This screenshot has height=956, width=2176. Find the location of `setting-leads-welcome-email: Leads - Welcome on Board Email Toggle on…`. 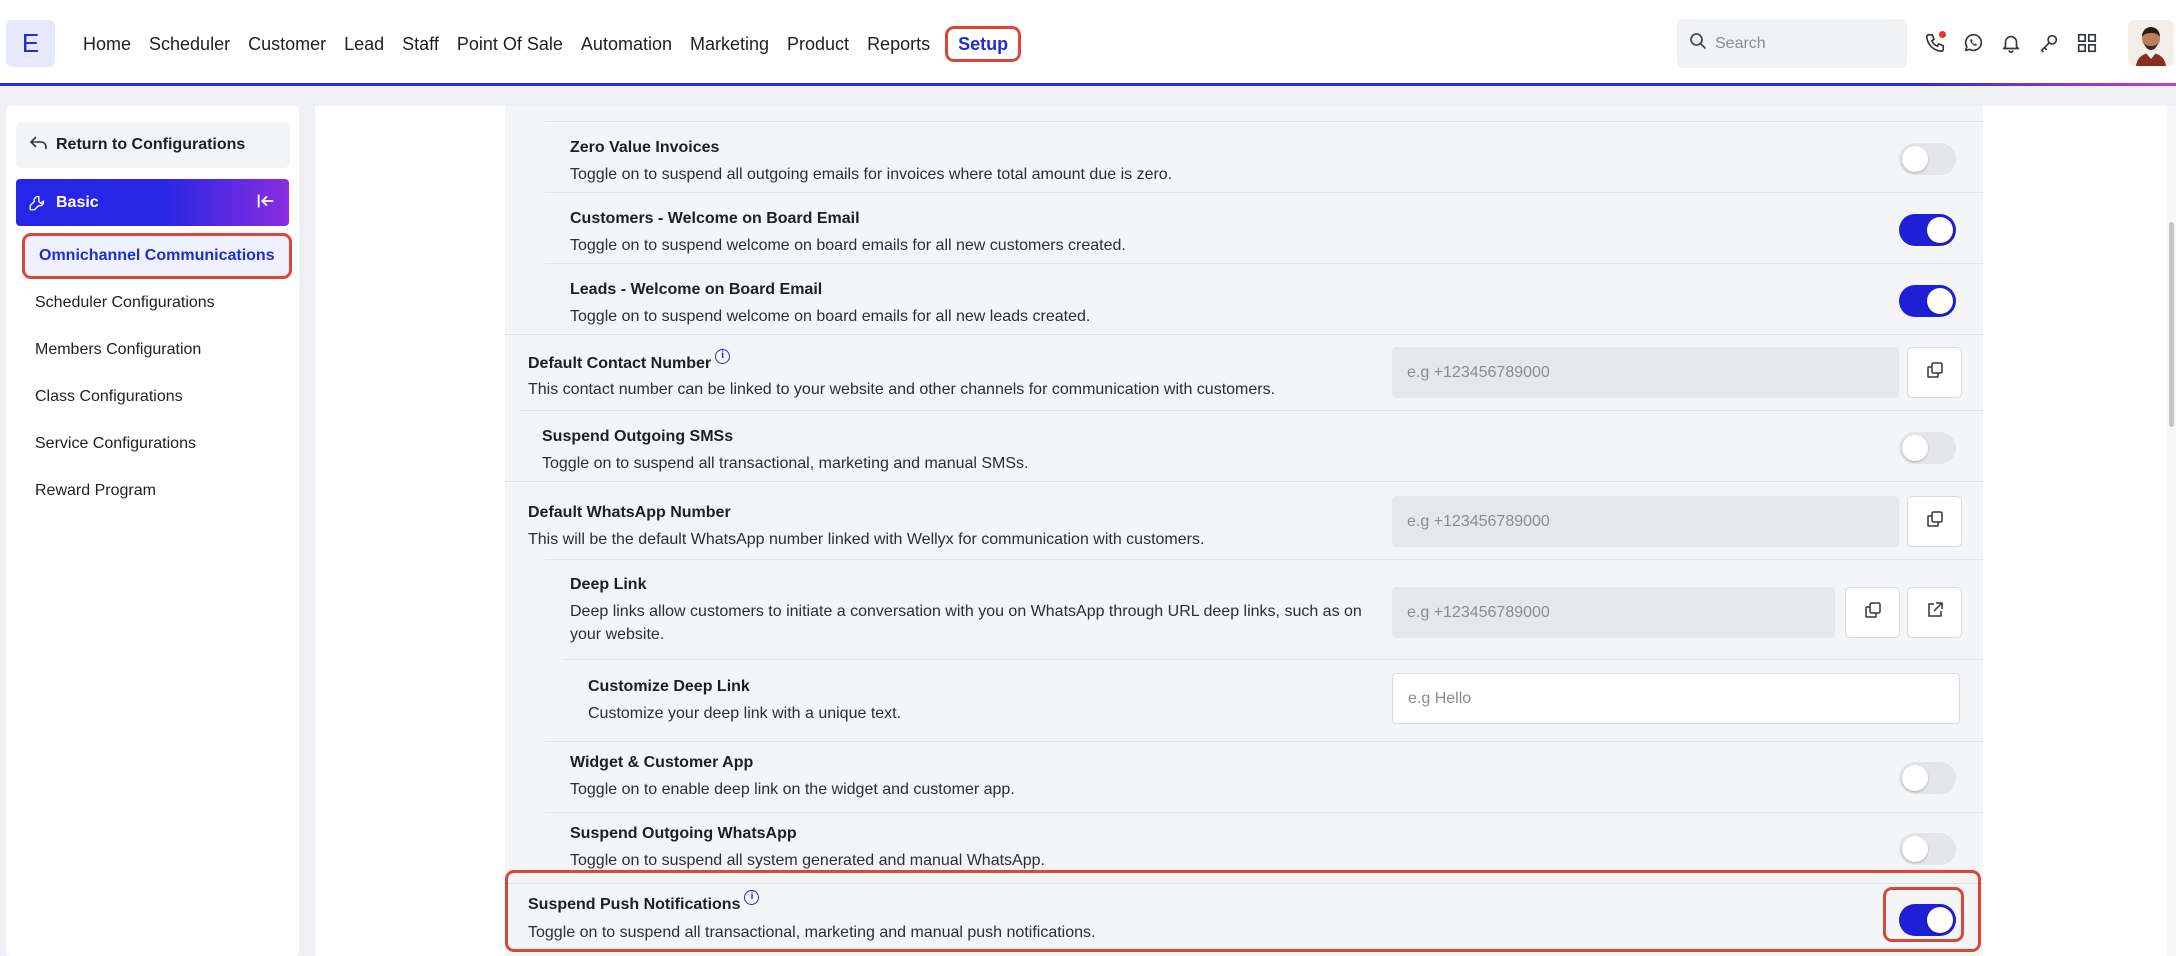

setting-leads-welcome-email: Leads - Welcome on Board Email Toggle on… is located at coordinates (1264, 298).